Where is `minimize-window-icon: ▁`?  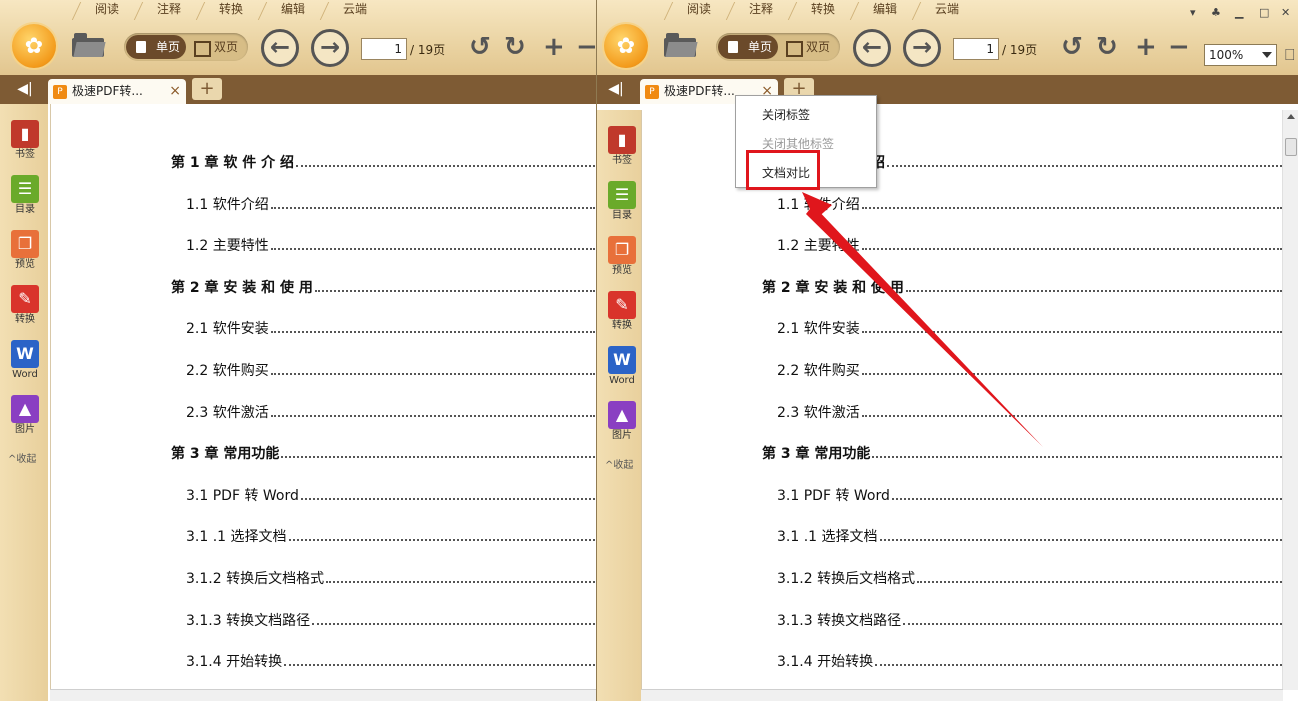
minimize-window-icon: ▁ is located at coordinates (1239, 12).